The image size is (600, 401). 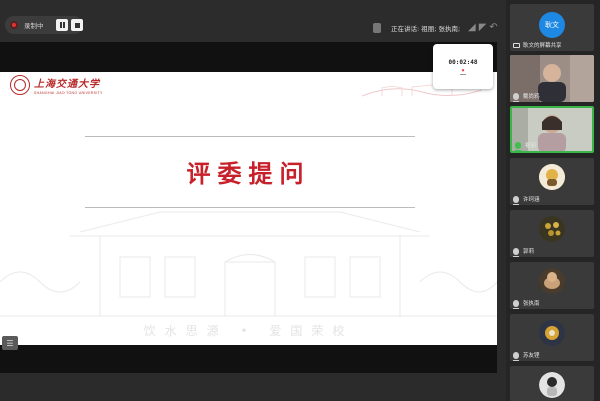 I want to click on screen-share-icon, so click(x=516, y=45).